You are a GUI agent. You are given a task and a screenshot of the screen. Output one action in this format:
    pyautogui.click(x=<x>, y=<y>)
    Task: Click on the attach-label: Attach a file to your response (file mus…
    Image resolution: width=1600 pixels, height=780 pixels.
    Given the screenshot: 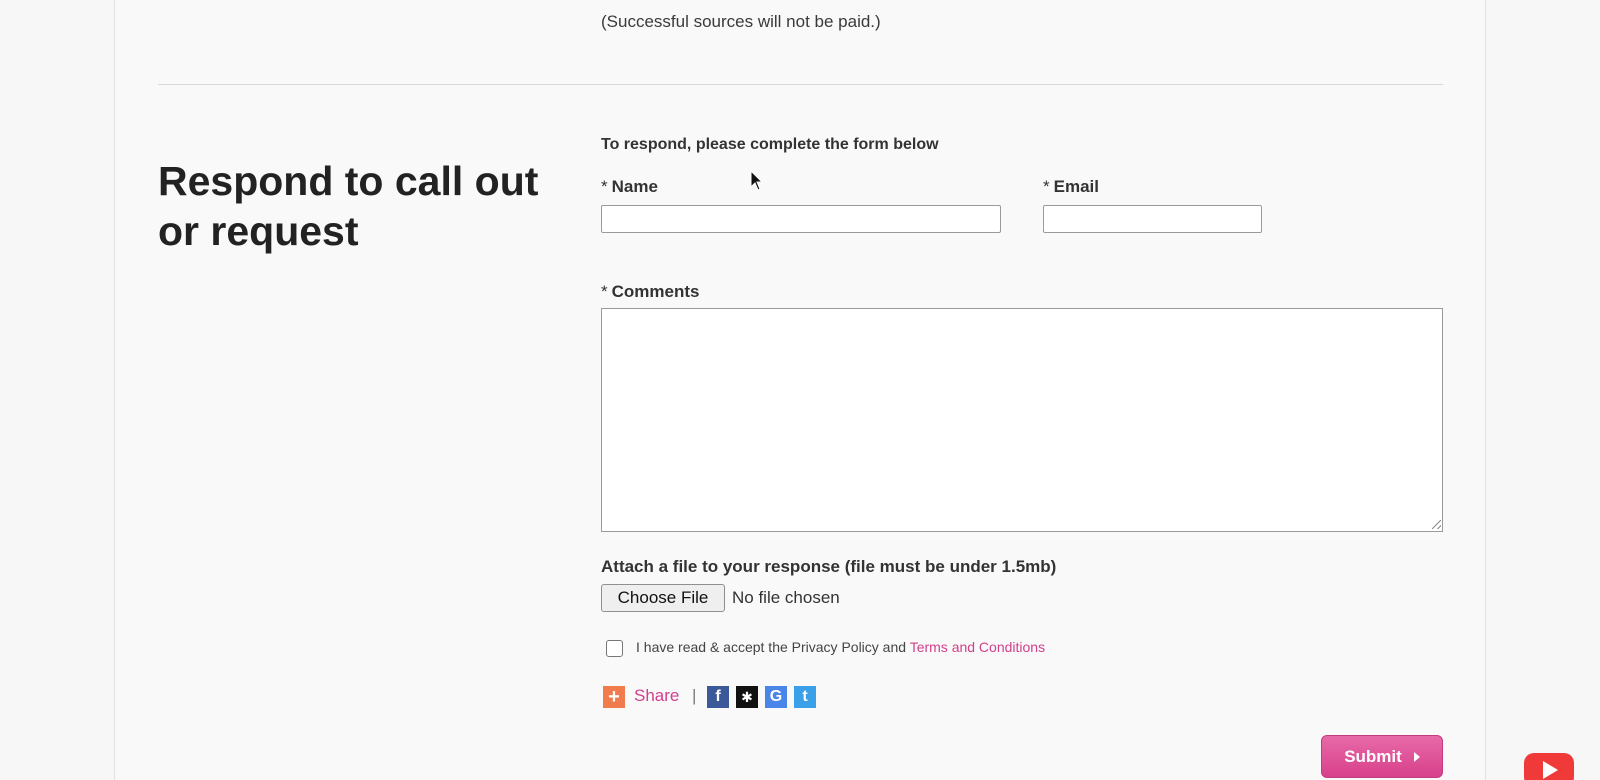 What is the action you would take?
    pyautogui.click(x=829, y=566)
    